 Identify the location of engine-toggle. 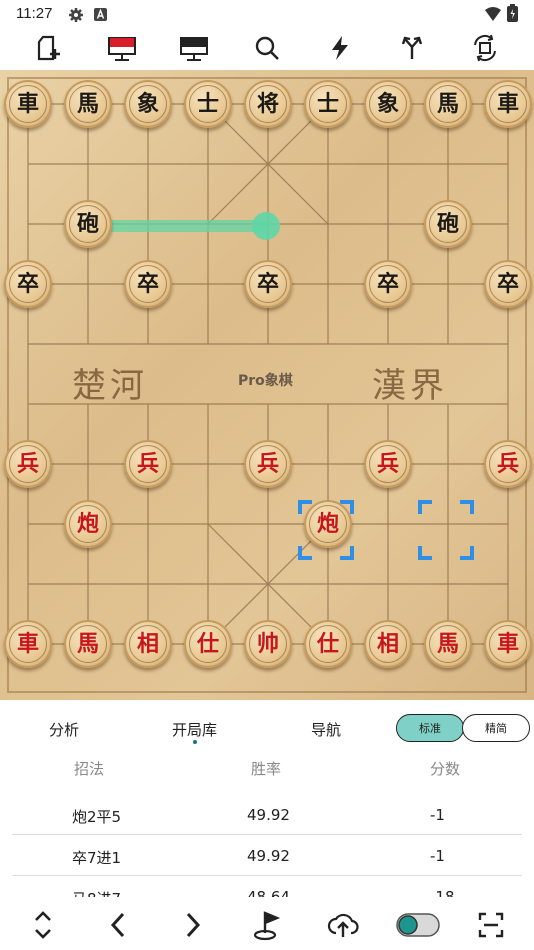
(418, 925).